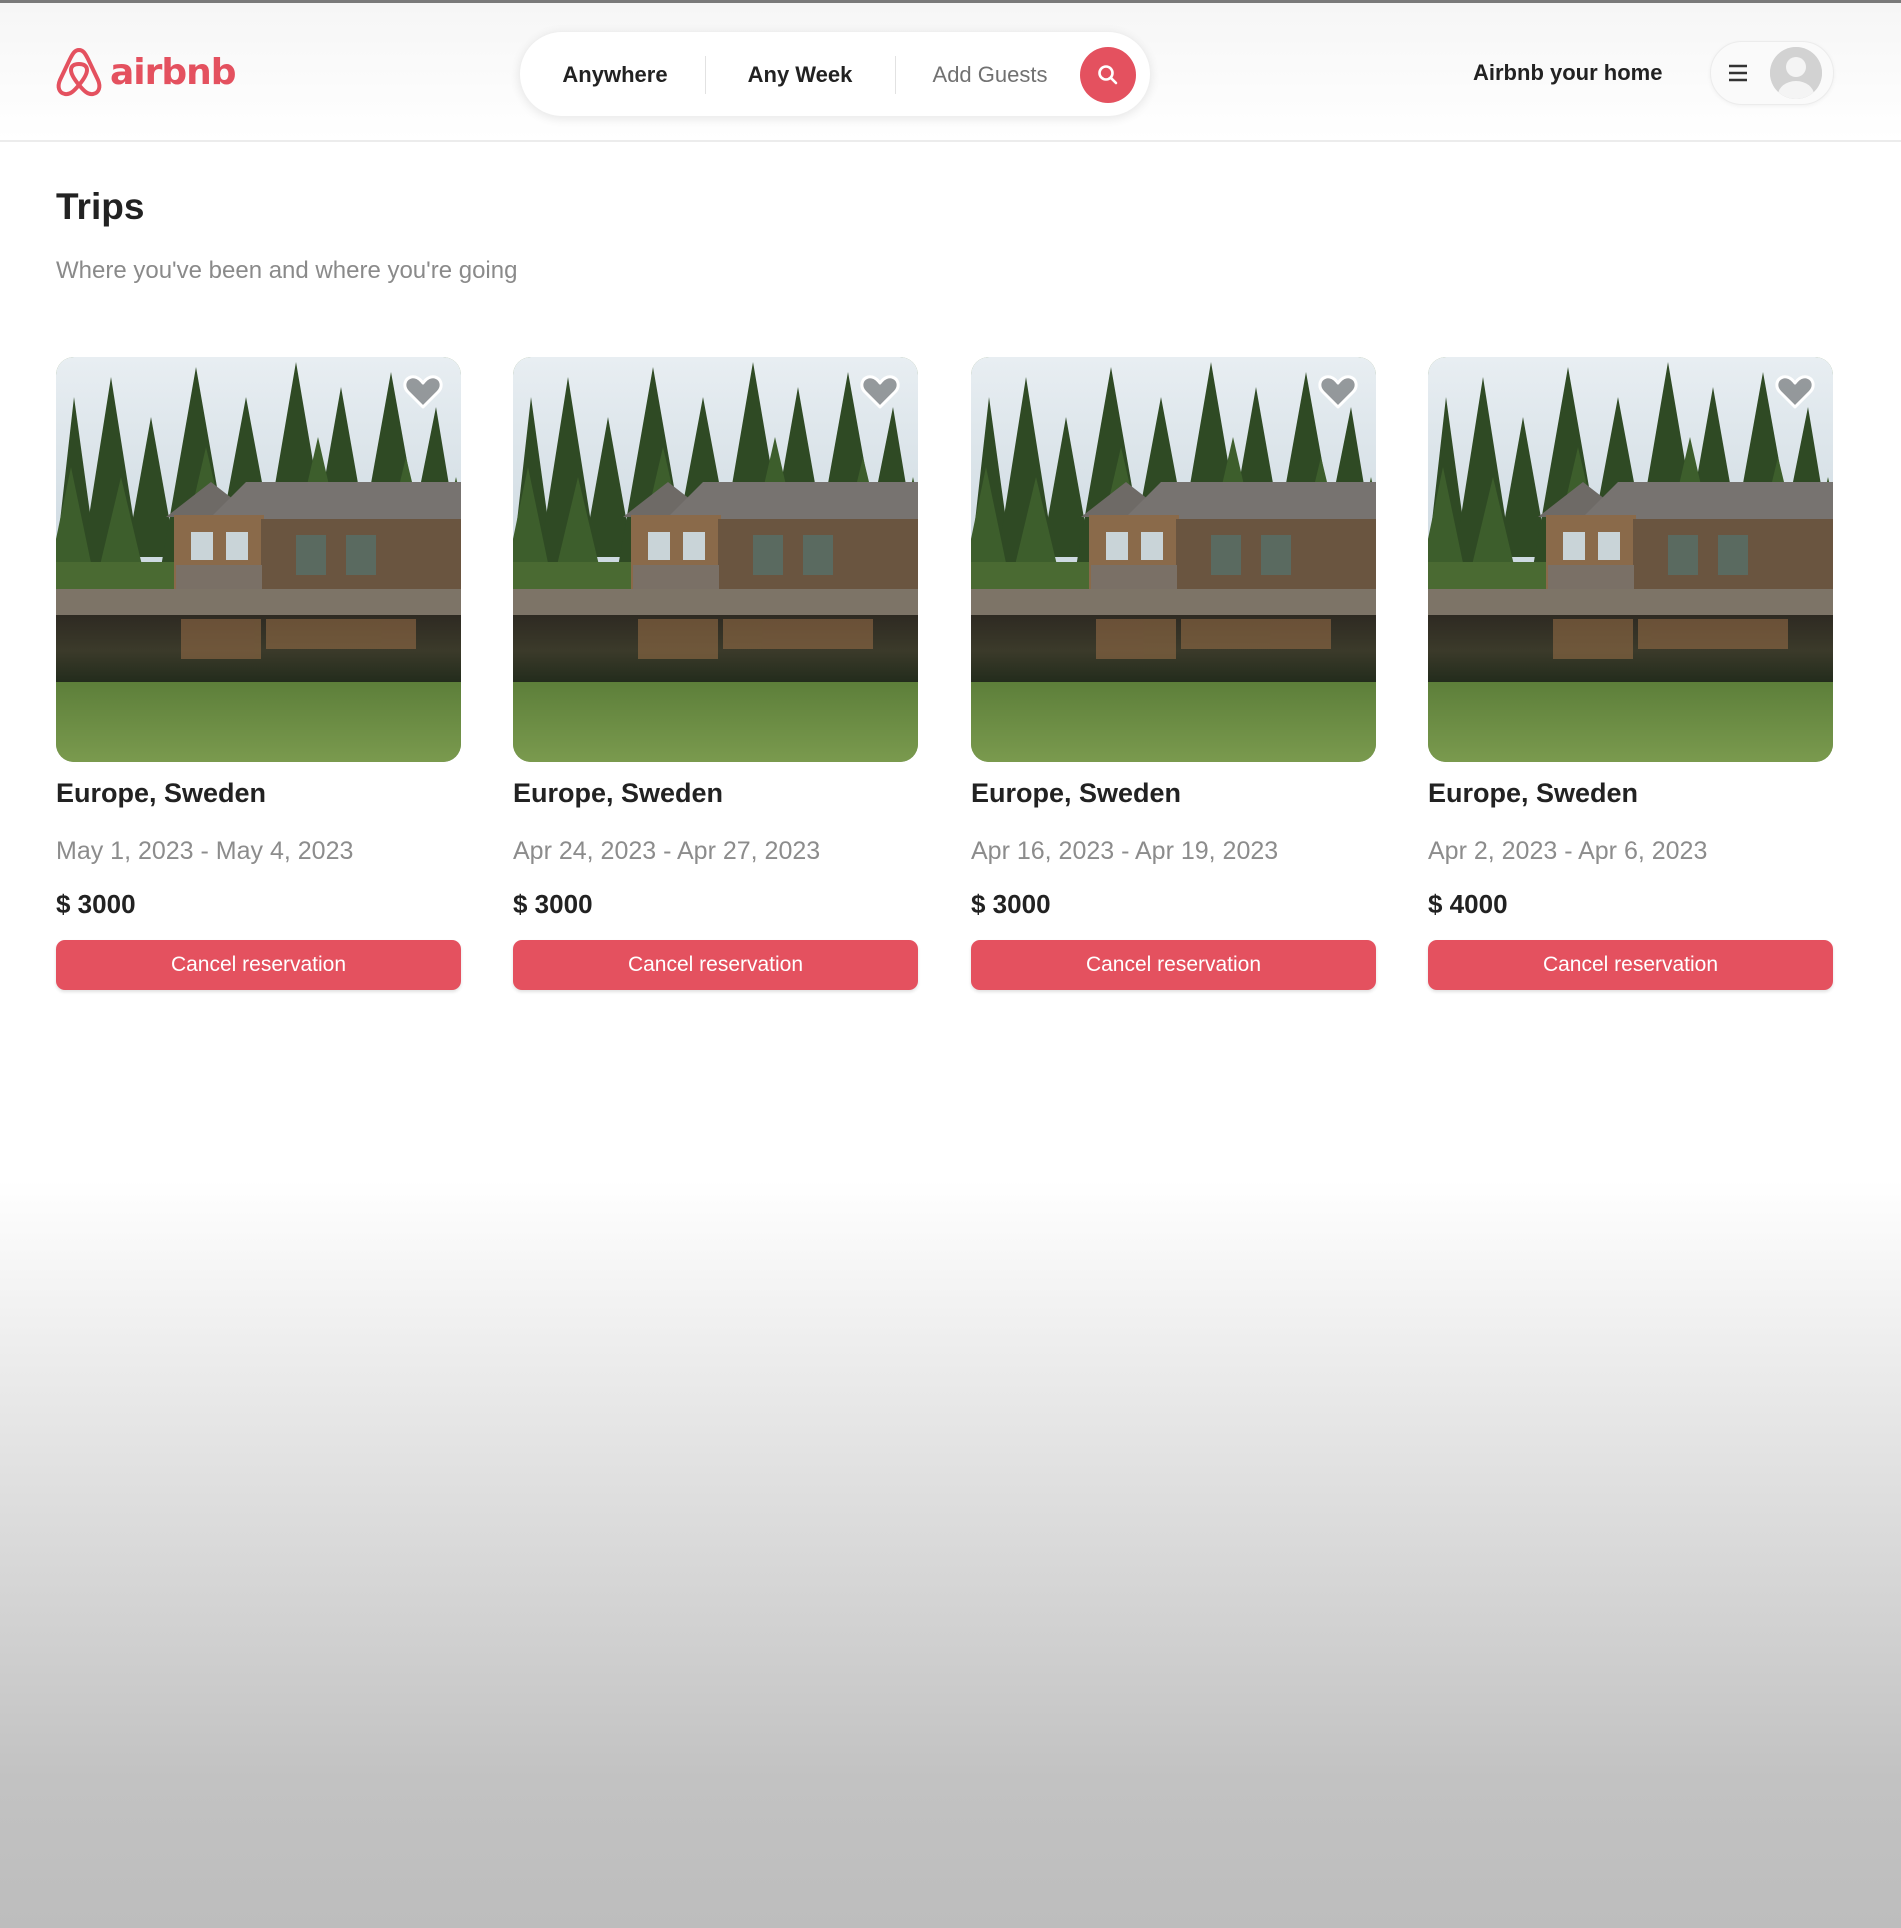  Describe the element at coordinates (1568, 851) in the screenshot. I see `trip-dates: Apr 2, 2023 - Apr 6, 2023` at that location.